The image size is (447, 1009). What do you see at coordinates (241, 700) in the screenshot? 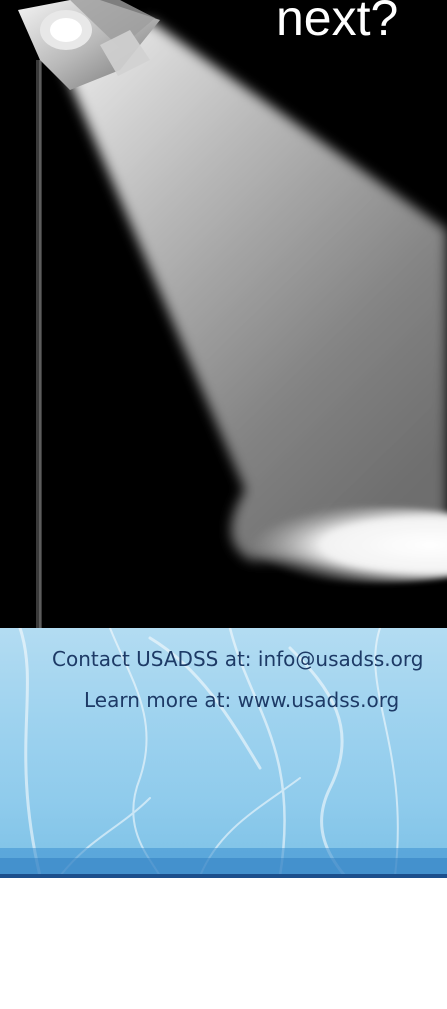
I see `website-link-text: Learn more at: www.usadss.org` at bounding box center [241, 700].